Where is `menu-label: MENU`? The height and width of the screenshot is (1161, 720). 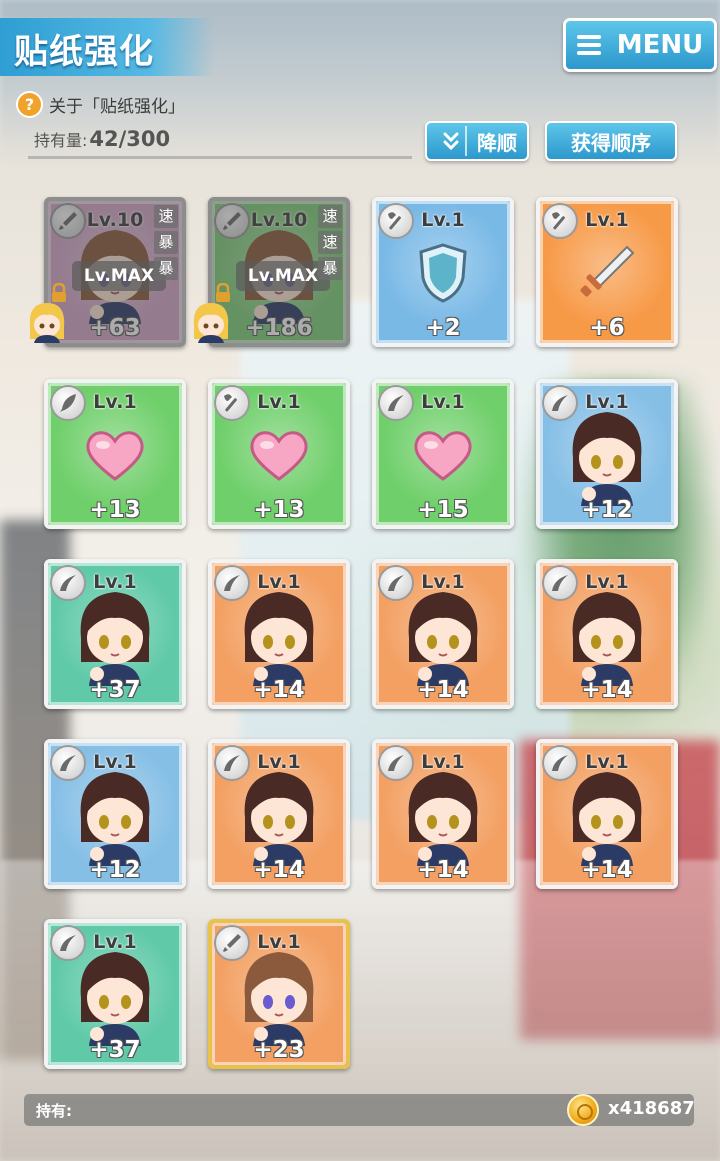 menu-label: MENU is located at coordinates (660, 45).